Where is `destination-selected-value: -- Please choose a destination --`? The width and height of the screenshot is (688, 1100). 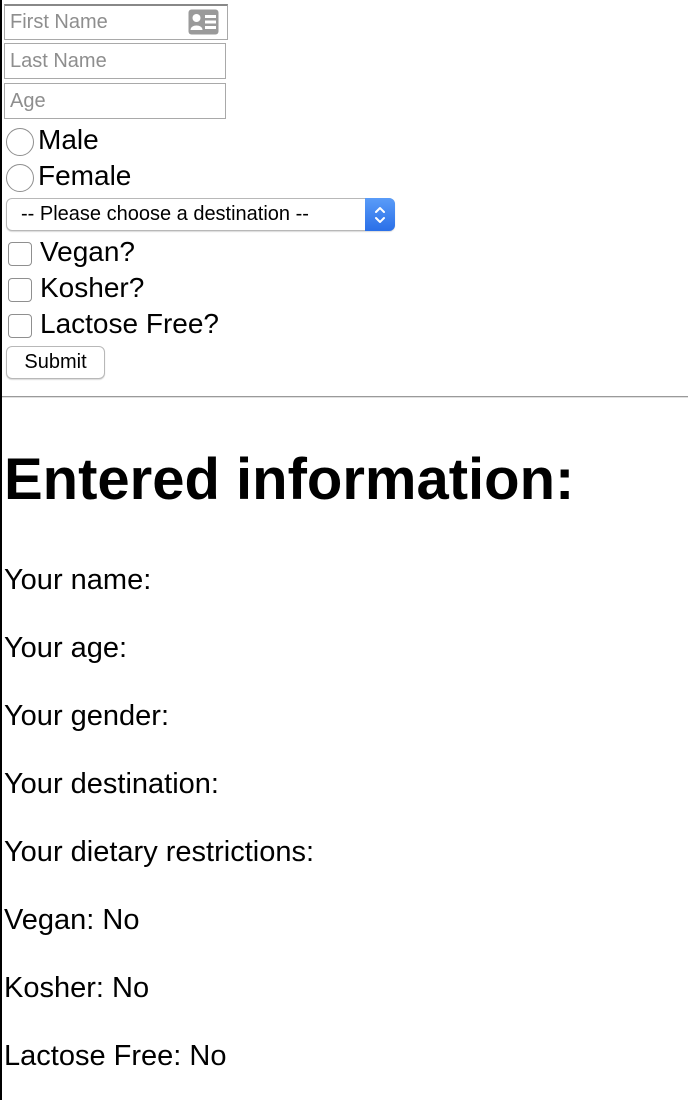 destination-selected-value: -- Please choose a destination -- is located at coordinates (165, 214).